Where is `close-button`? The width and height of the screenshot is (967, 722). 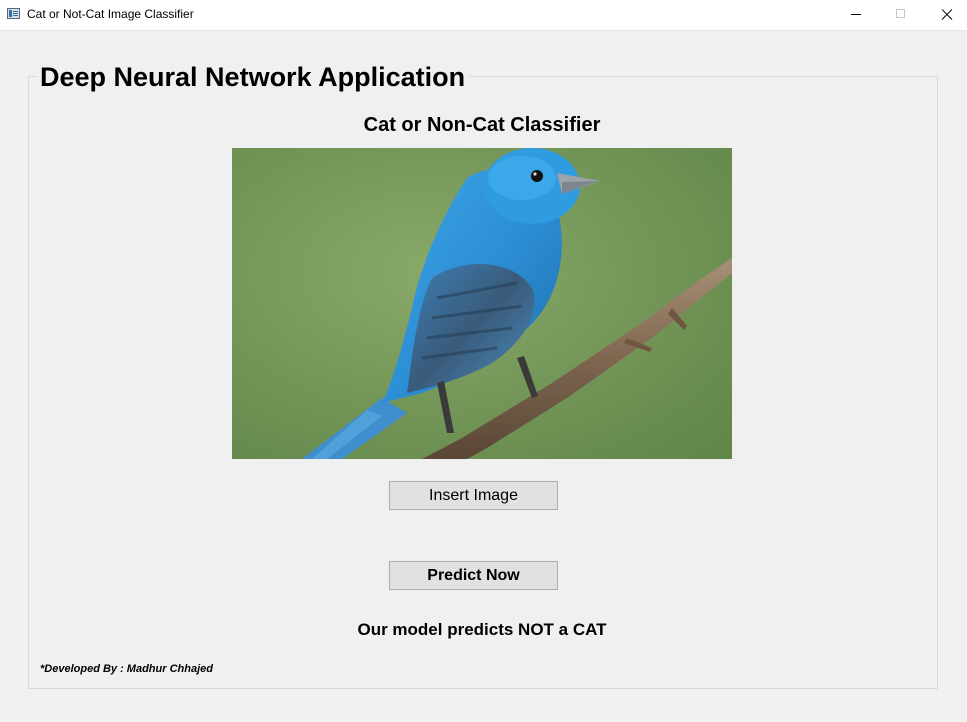
close-button is located at coordinates (945, 15).